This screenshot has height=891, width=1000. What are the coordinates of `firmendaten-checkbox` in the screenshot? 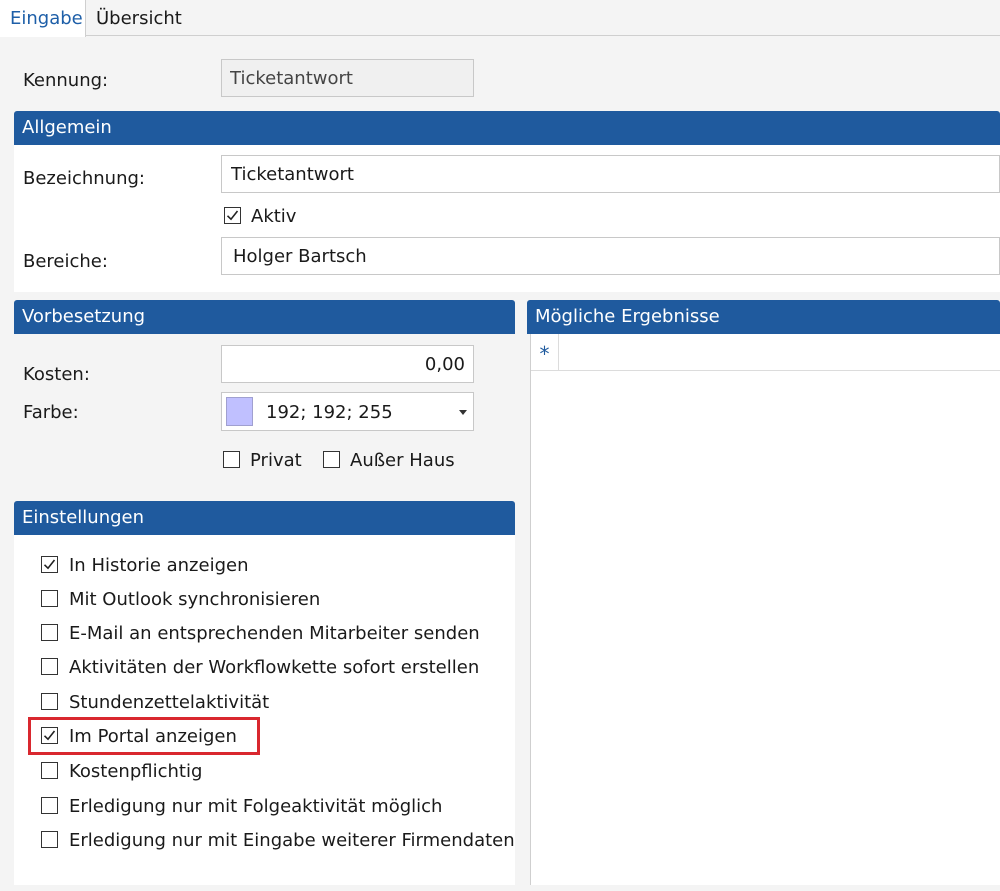 It's located at (49, 839).